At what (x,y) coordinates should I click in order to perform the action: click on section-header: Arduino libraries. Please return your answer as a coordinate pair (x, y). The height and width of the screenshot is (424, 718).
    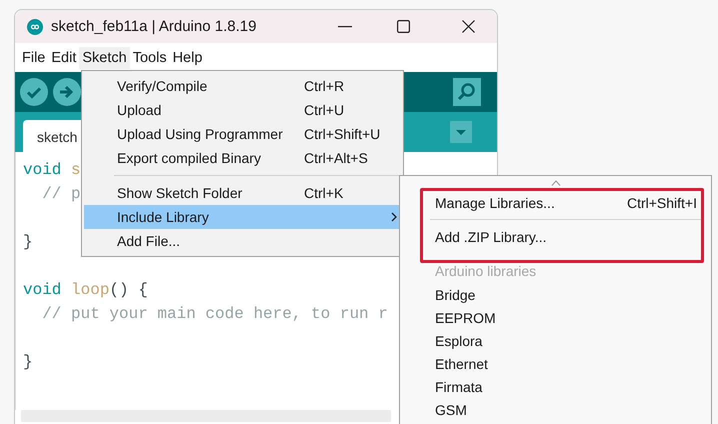
    Looking at the image, I should click on (486, 271).